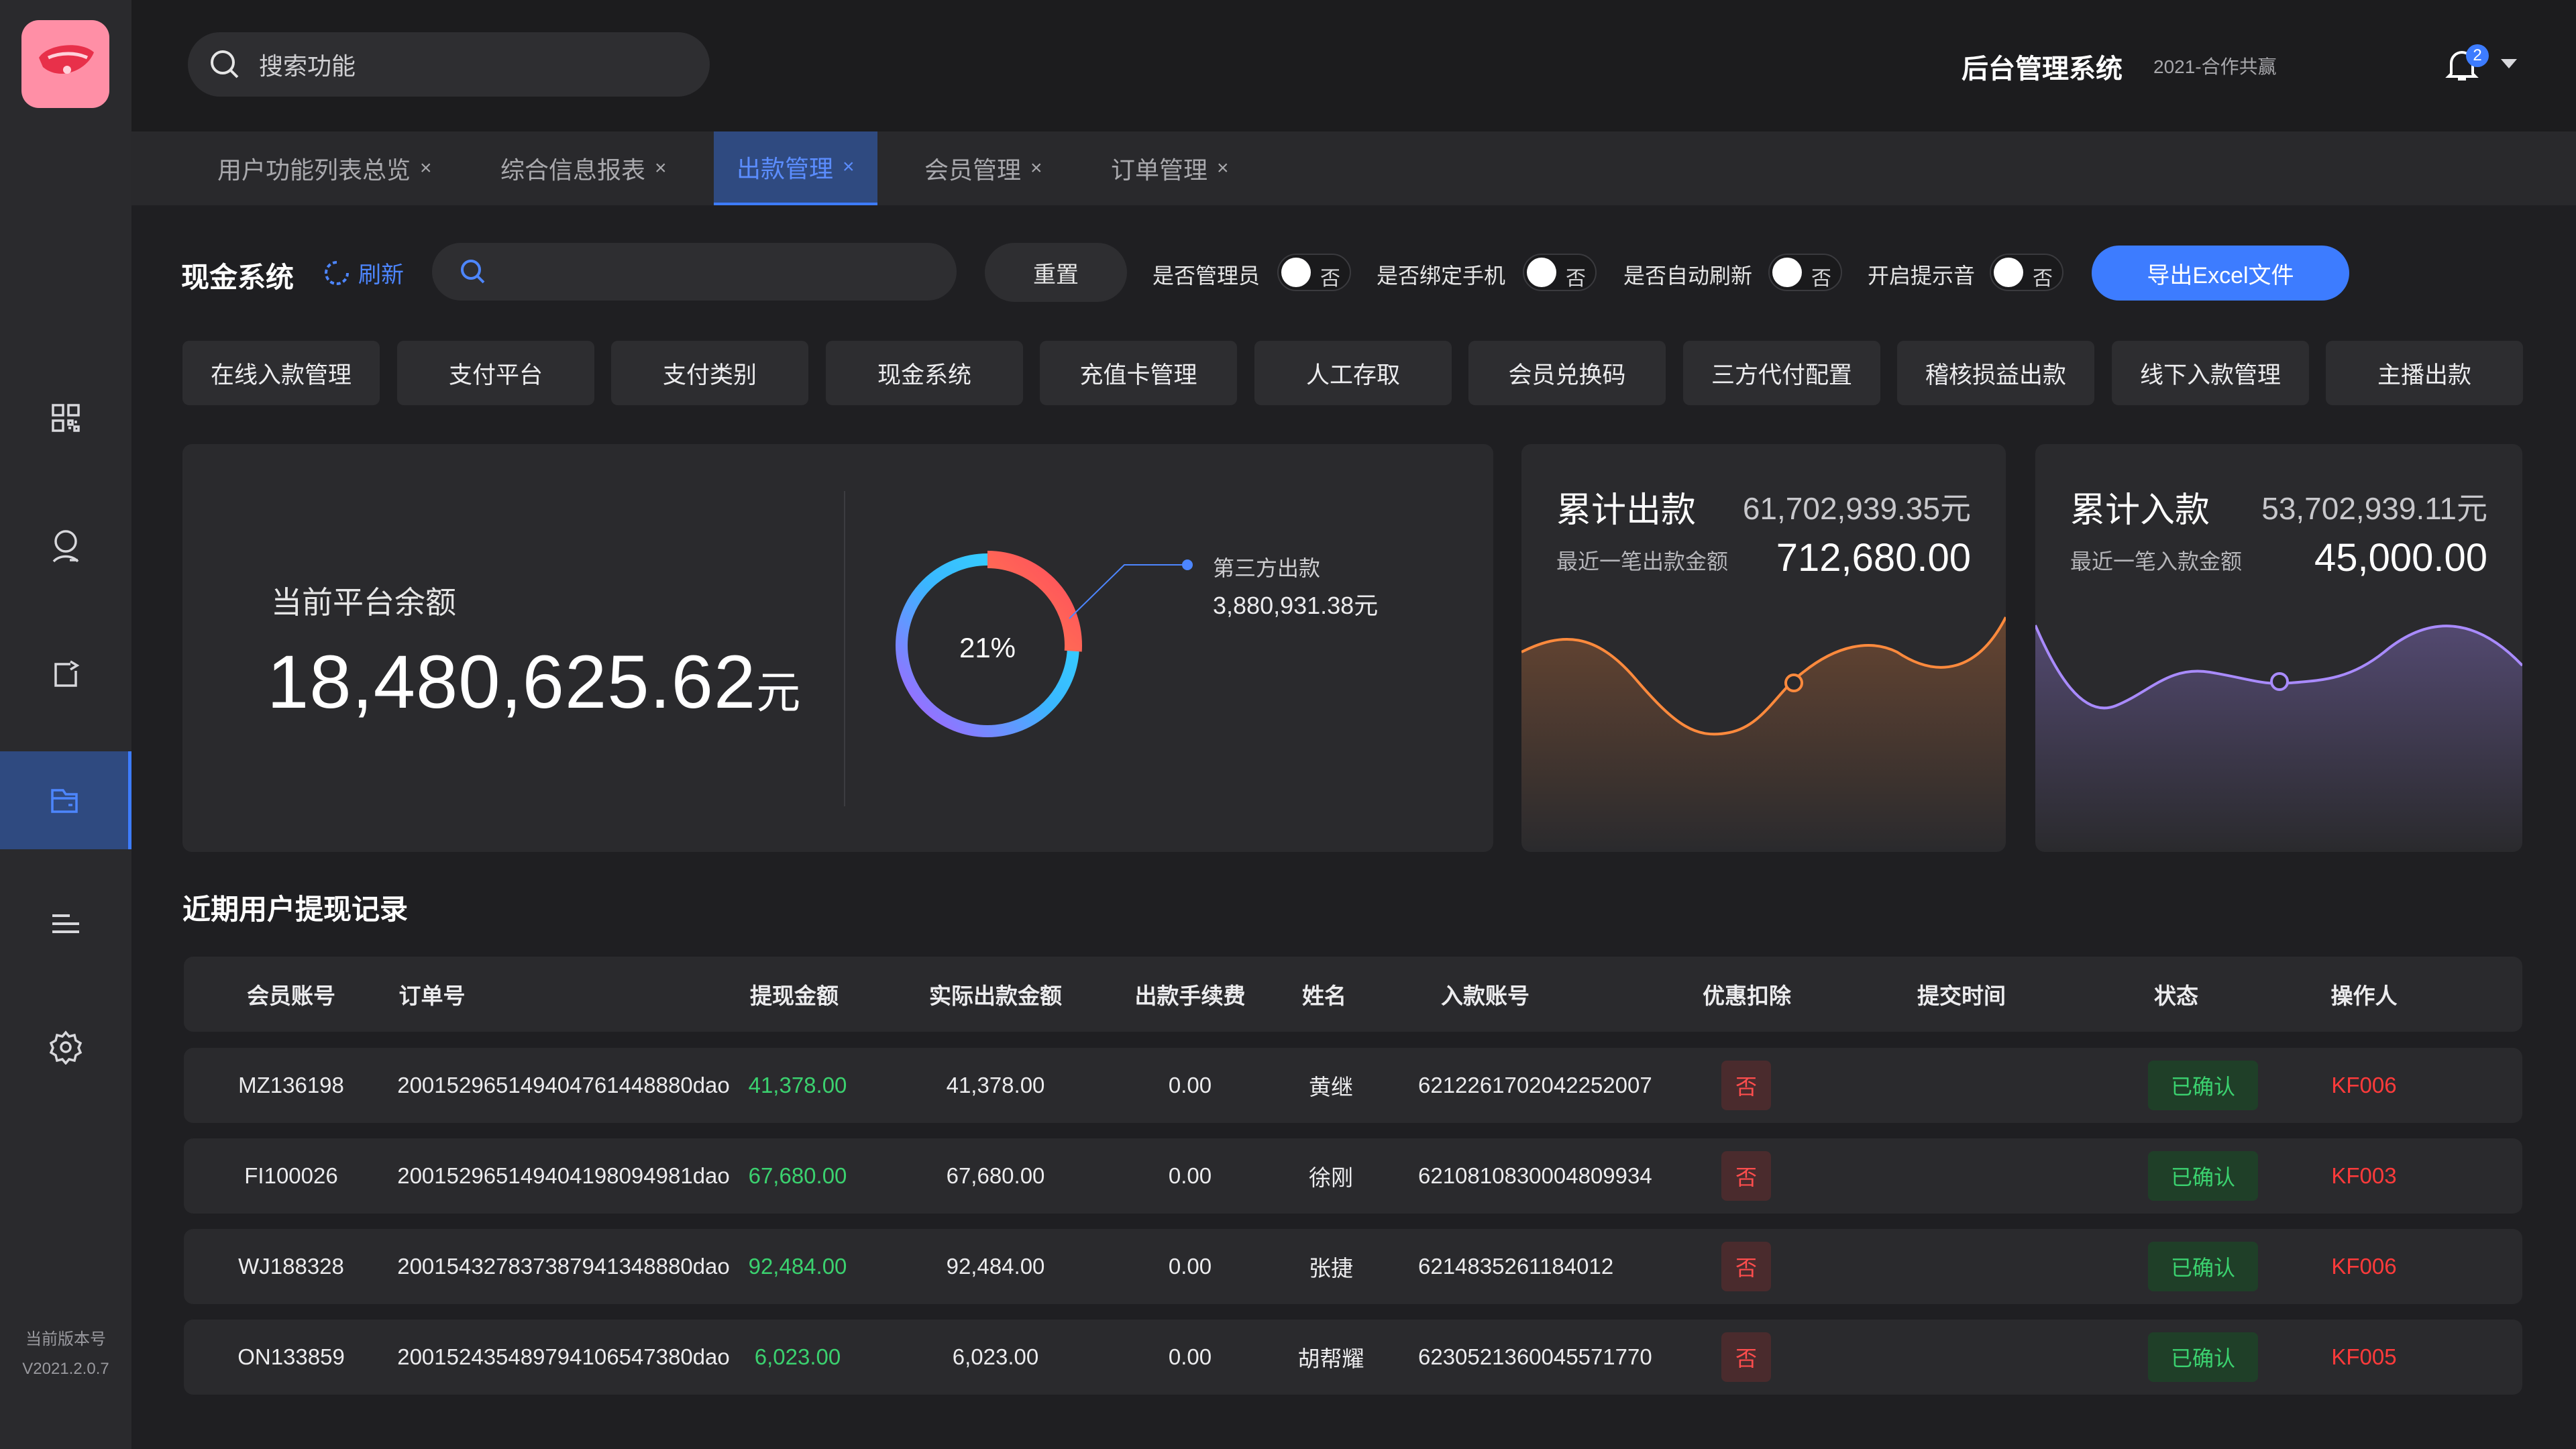 This screenshot has height=1449, width=2576. I want to click on refresh-button: 刷新, so click(363, 272).